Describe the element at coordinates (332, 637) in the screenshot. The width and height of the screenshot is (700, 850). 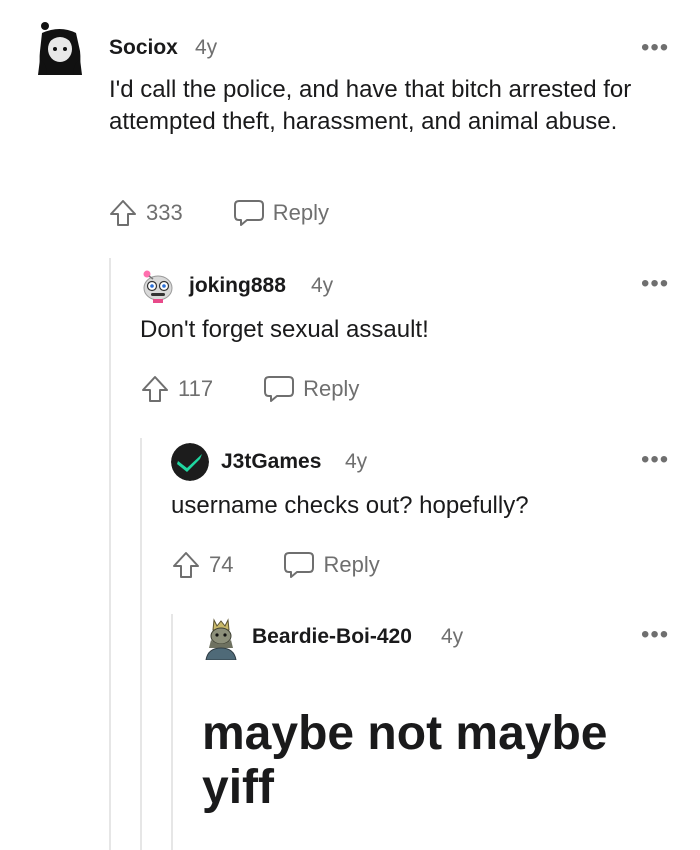
I see `username: Beardie-Boi-420` at that location.